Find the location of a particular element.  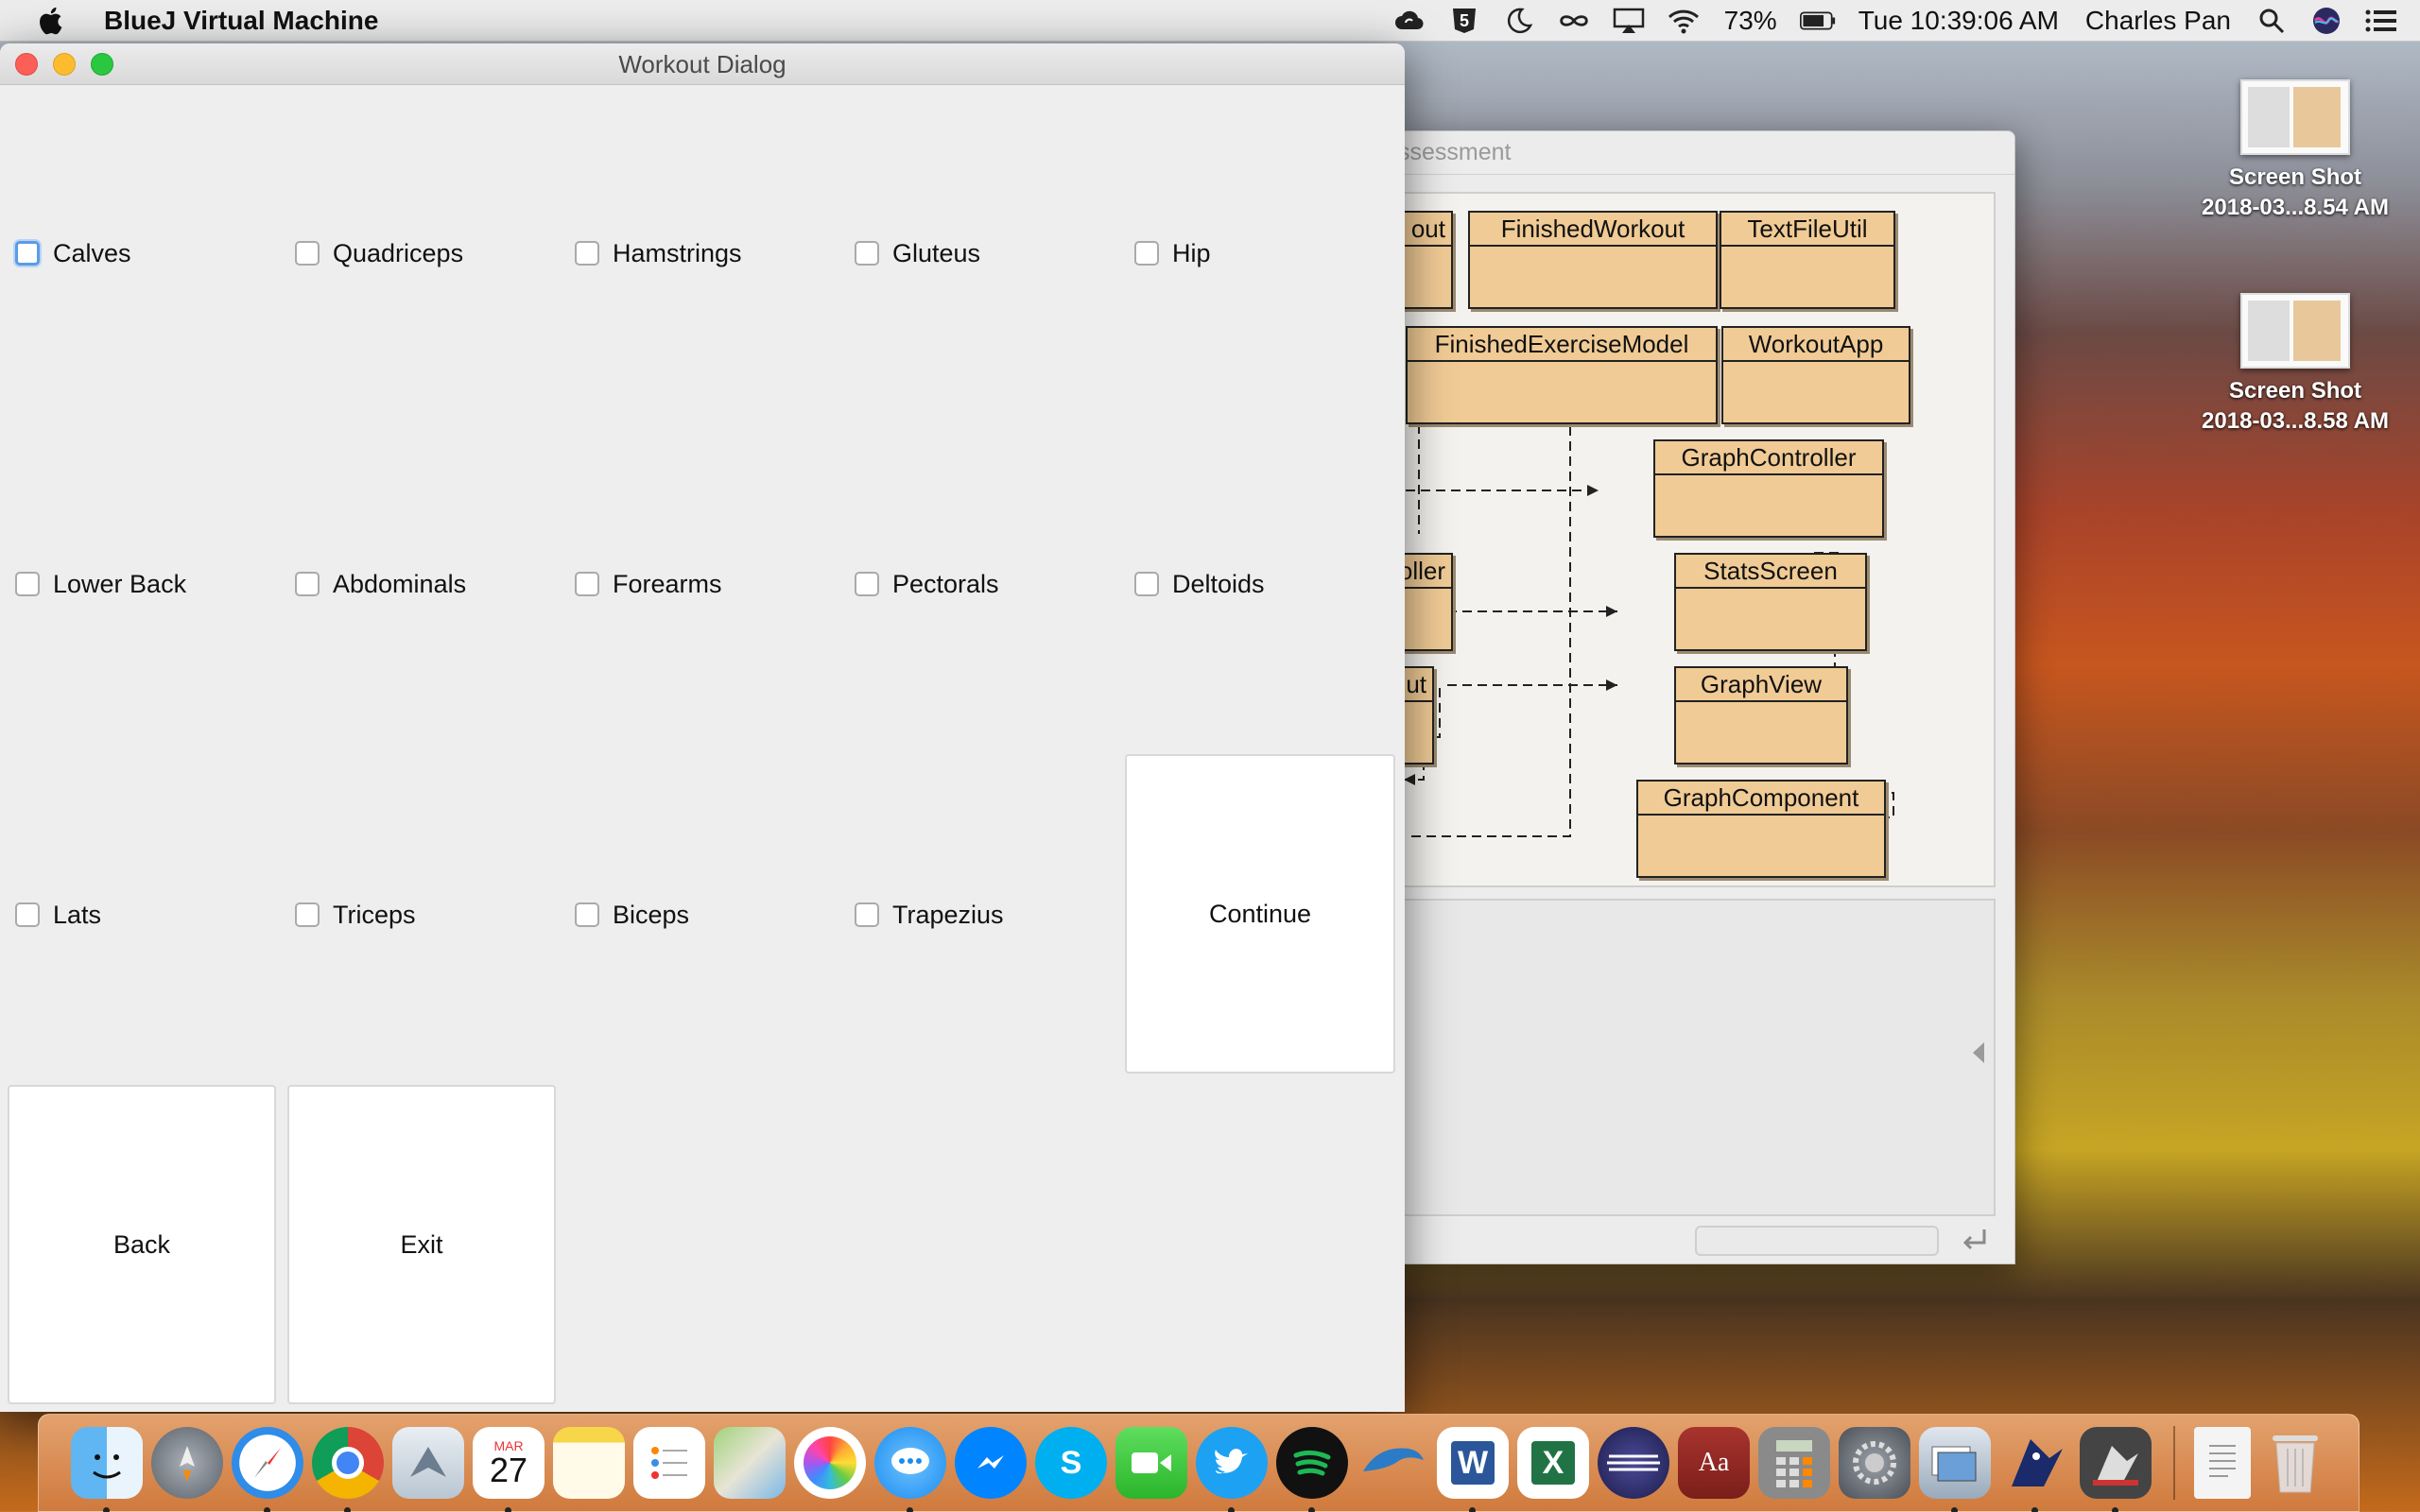

app-name-menu: BlueJ Virtual Machine is located at coordinates (241, 21).